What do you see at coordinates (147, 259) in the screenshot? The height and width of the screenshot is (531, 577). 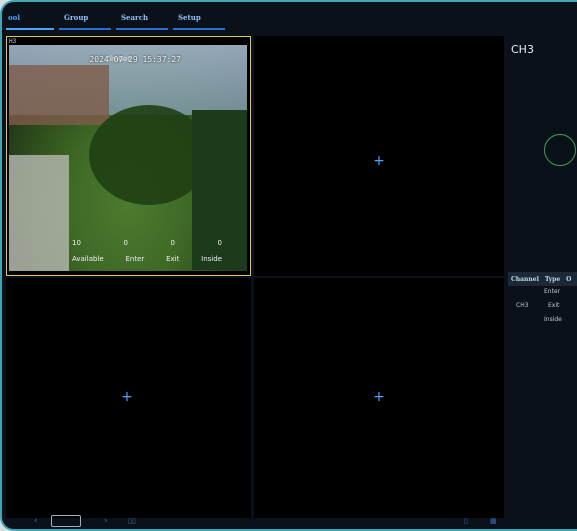 I see `count-labels: Available Enter Exit Inside` at bounding box center [147, 259].